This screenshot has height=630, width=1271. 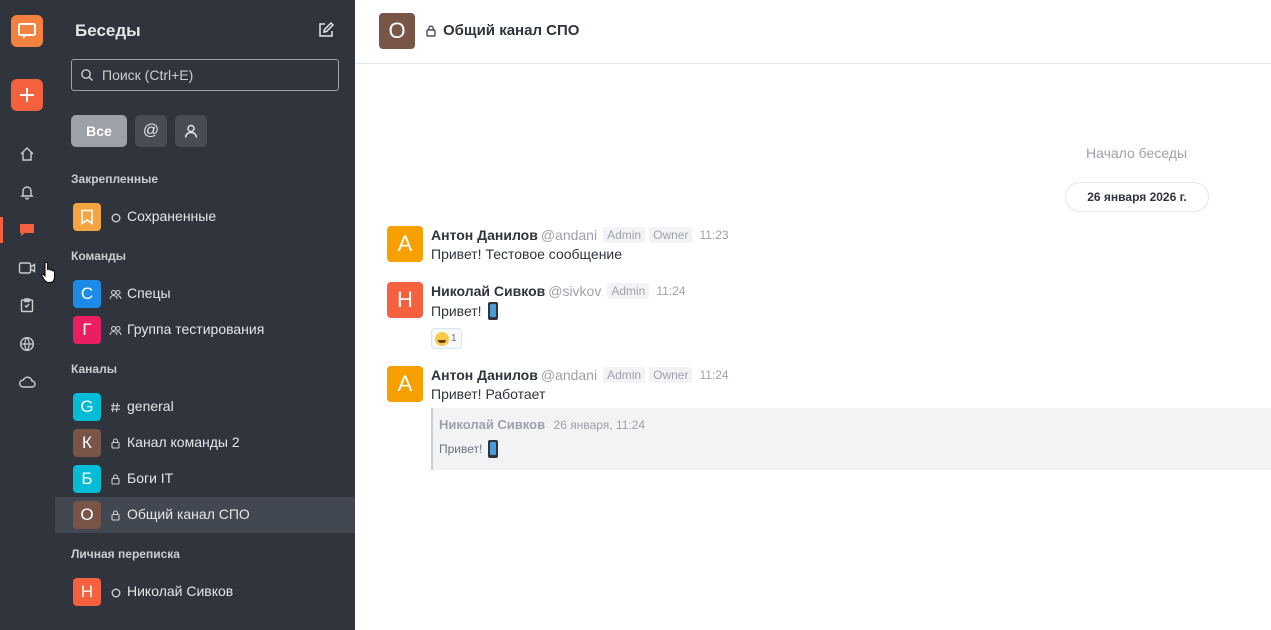 What do you see at coordinates (180, 591) in the screenshot?
I see `sidebar-item-label: Николай Сивков` at bounding box center [180, 591].